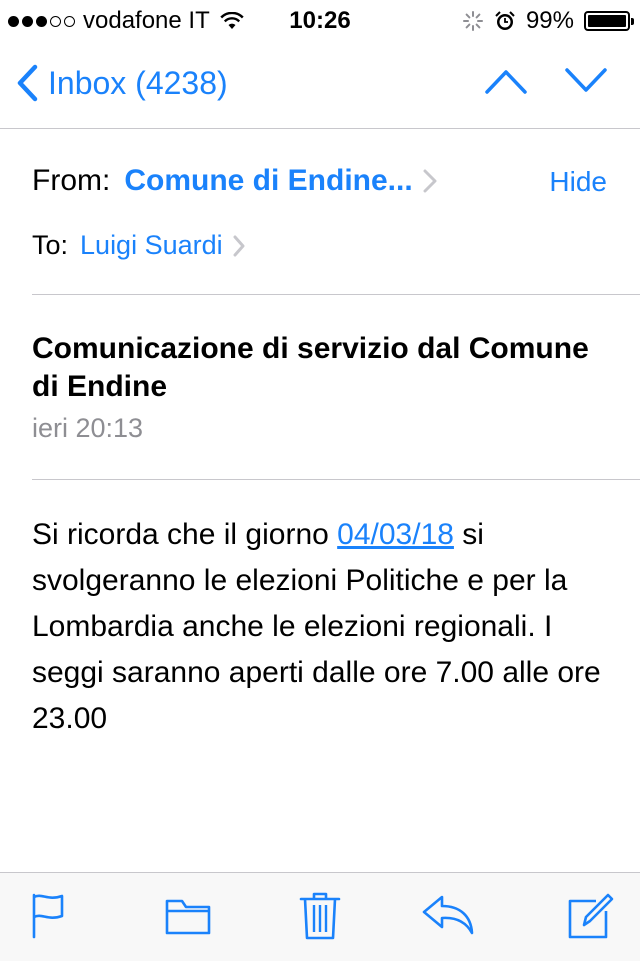  I want to click on chevron-left-icon, so click(27, 83).